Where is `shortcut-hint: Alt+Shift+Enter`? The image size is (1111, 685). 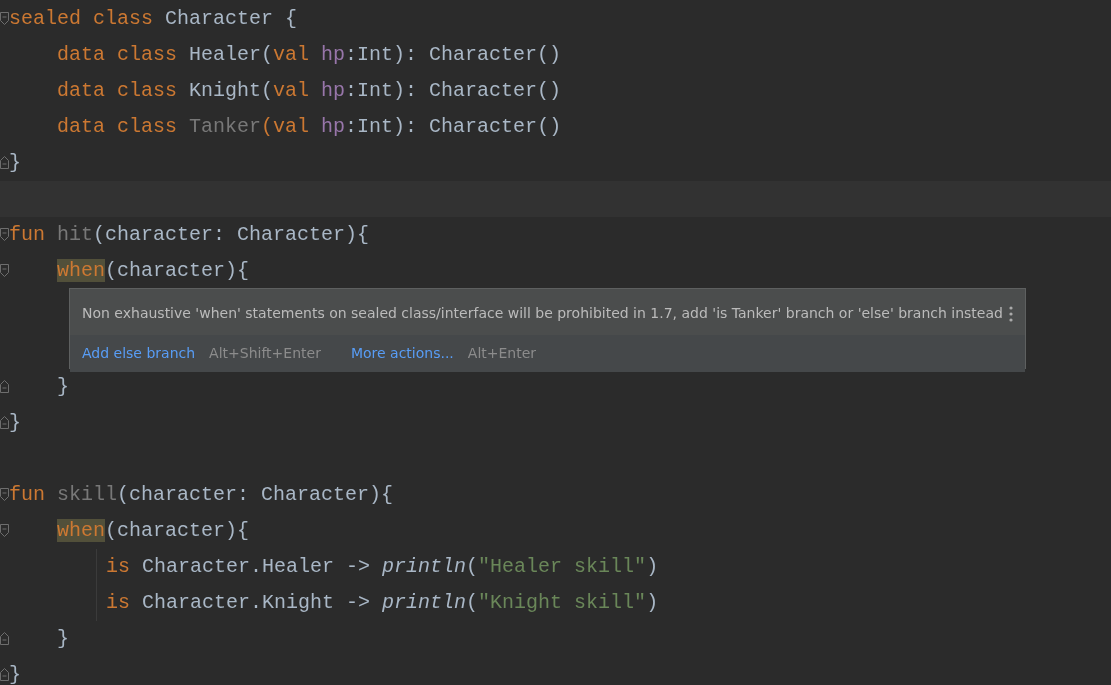 shortcut-hint: Alt+Shift+Enter is located at coordinates (265, 353).